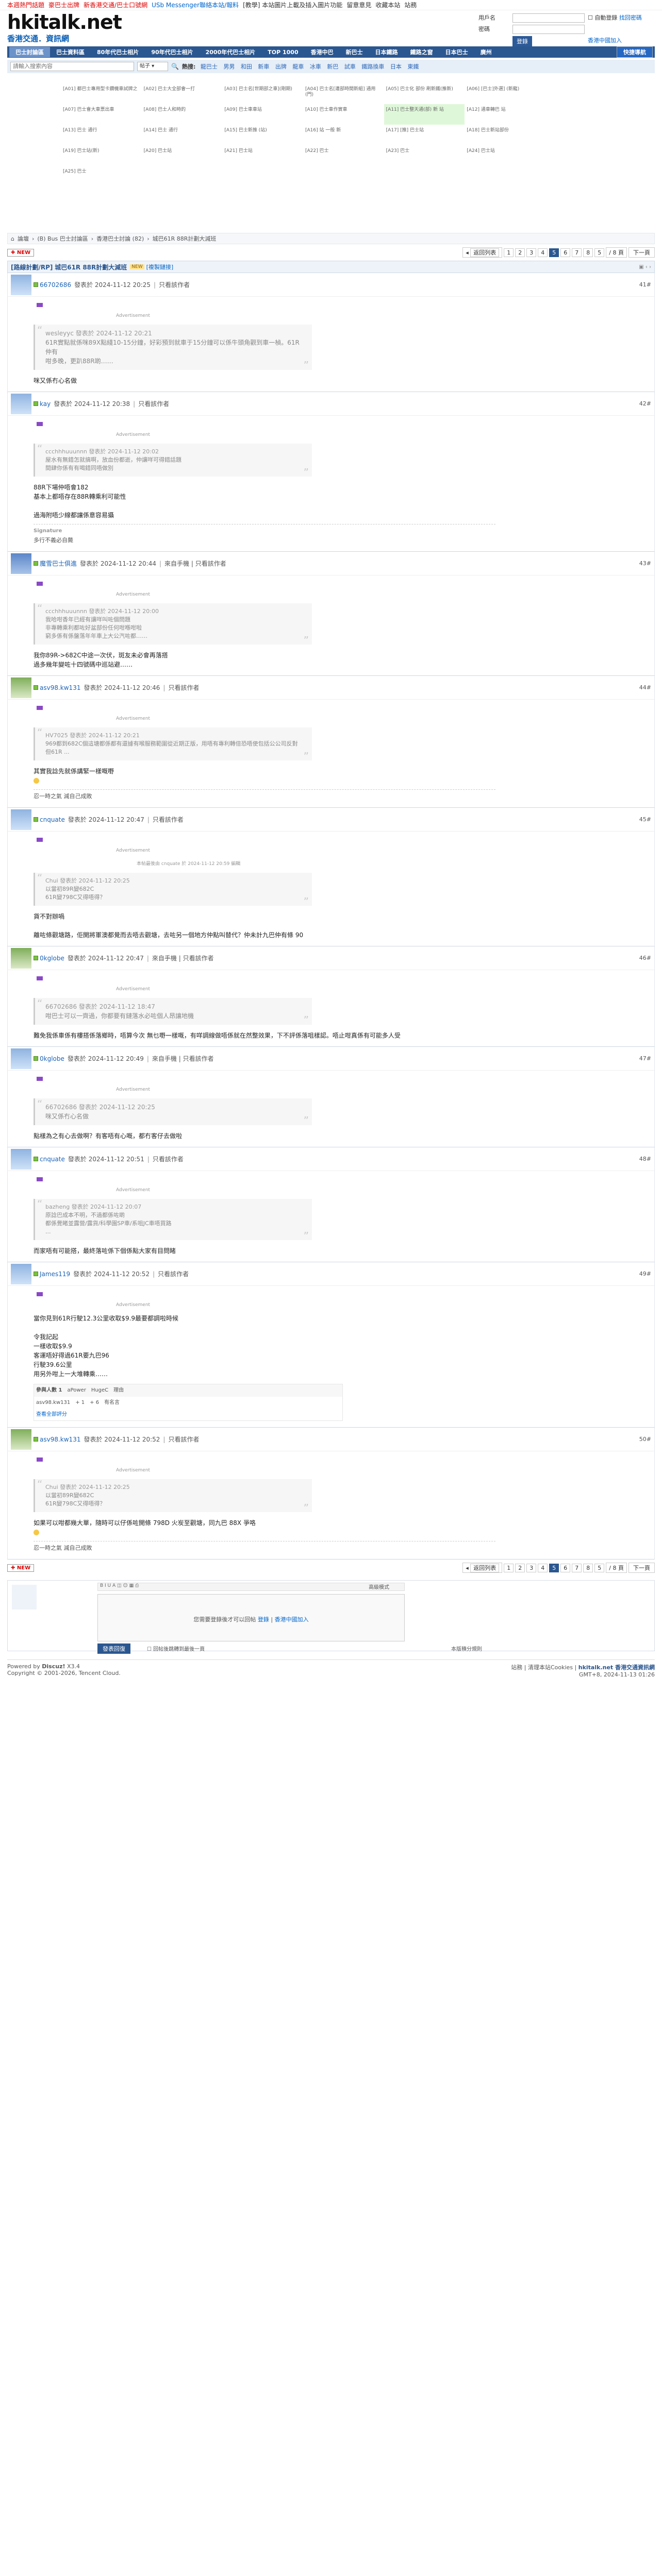  Describe the element at coordinates (509, 252) in the screenshot. I see `page-1: 1` at that location.